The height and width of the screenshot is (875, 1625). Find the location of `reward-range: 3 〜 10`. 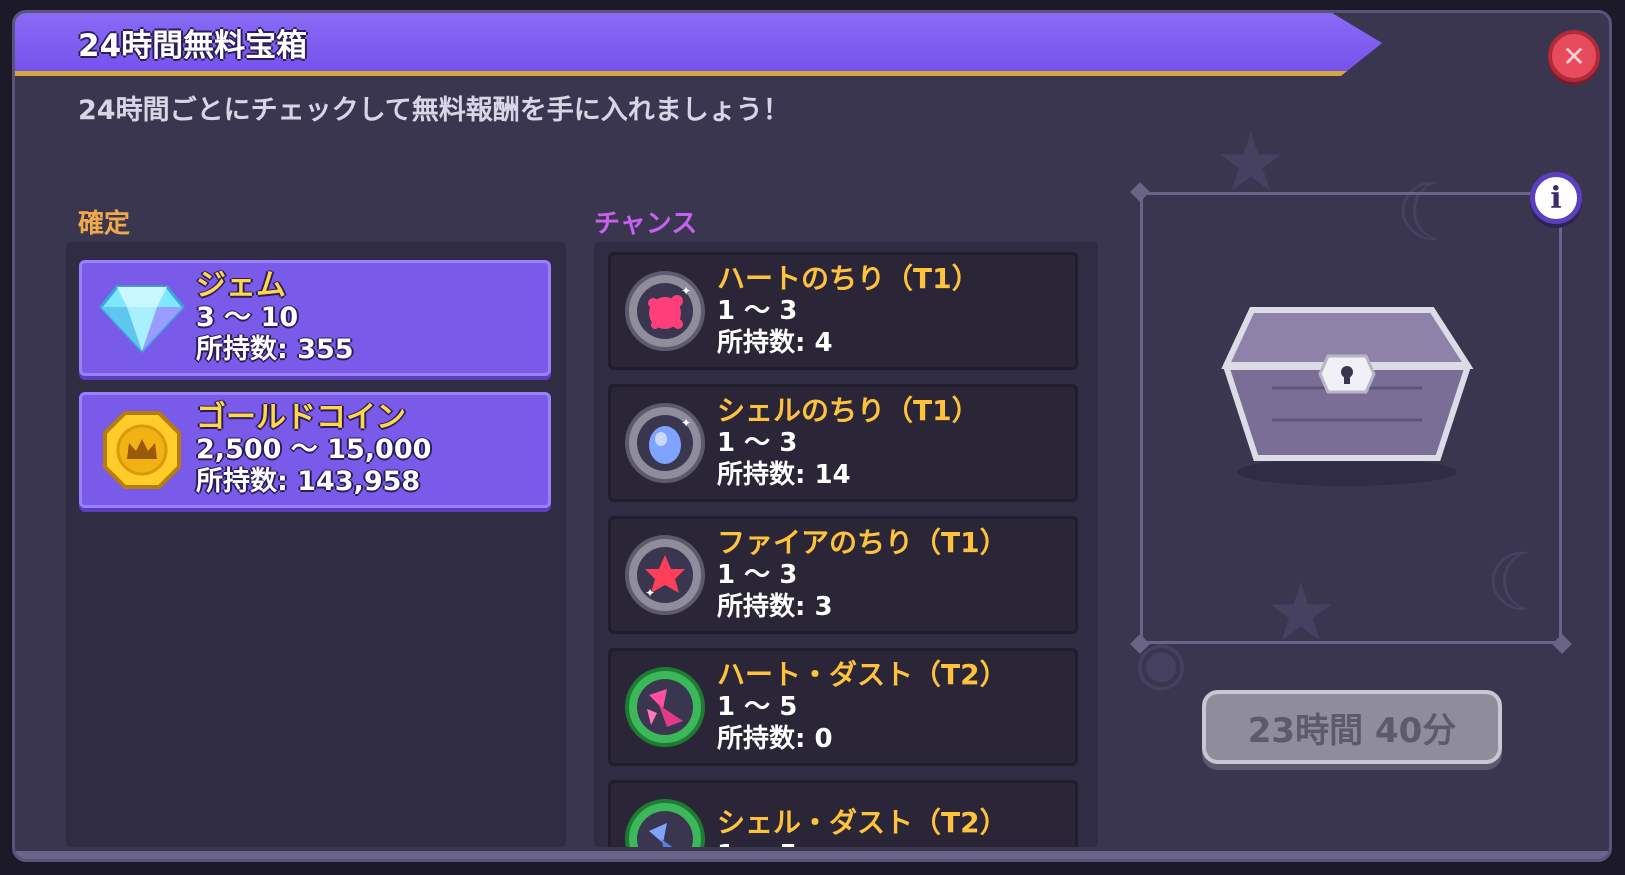

reward-range: 3 〜 10 is located at coordinates (247, 317).